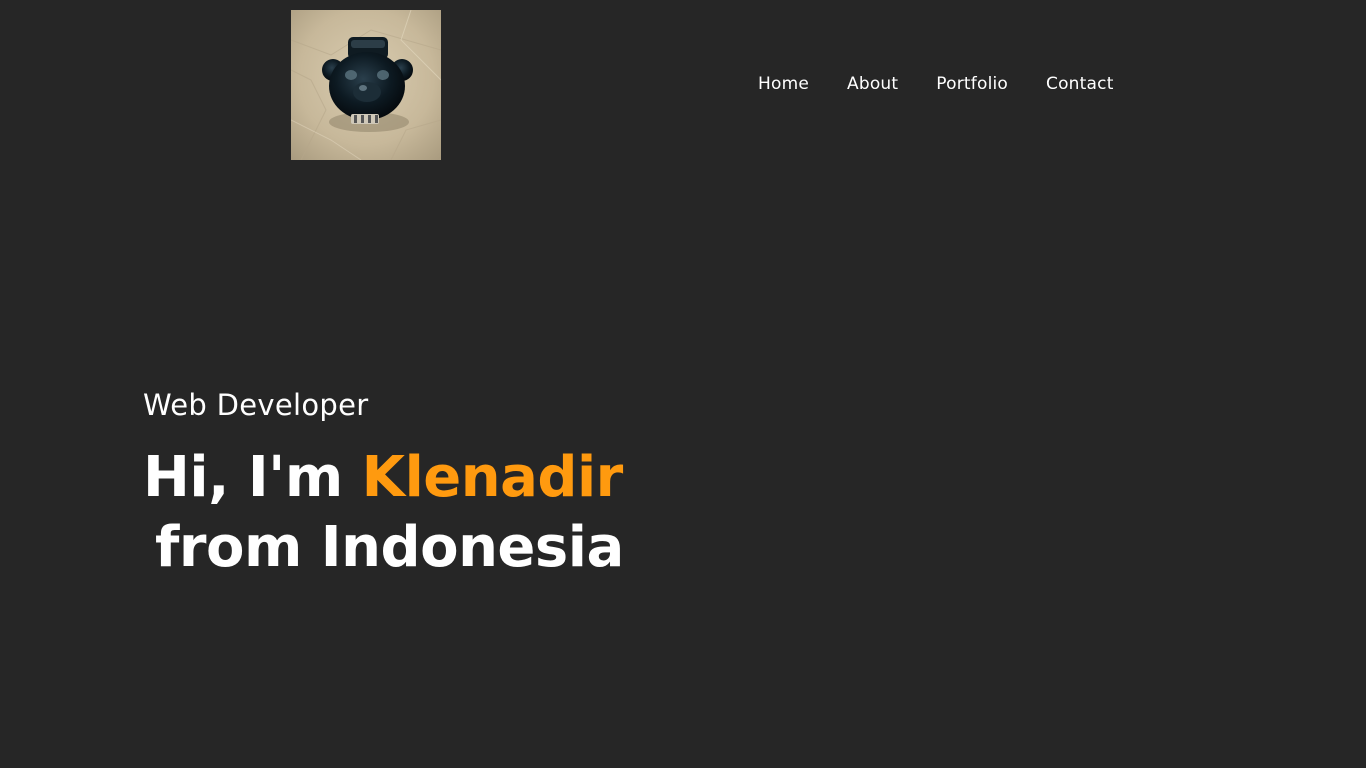 The image size is (1366, 768). I want to click on nav-item-contact: Contact, so click(1080, 84).